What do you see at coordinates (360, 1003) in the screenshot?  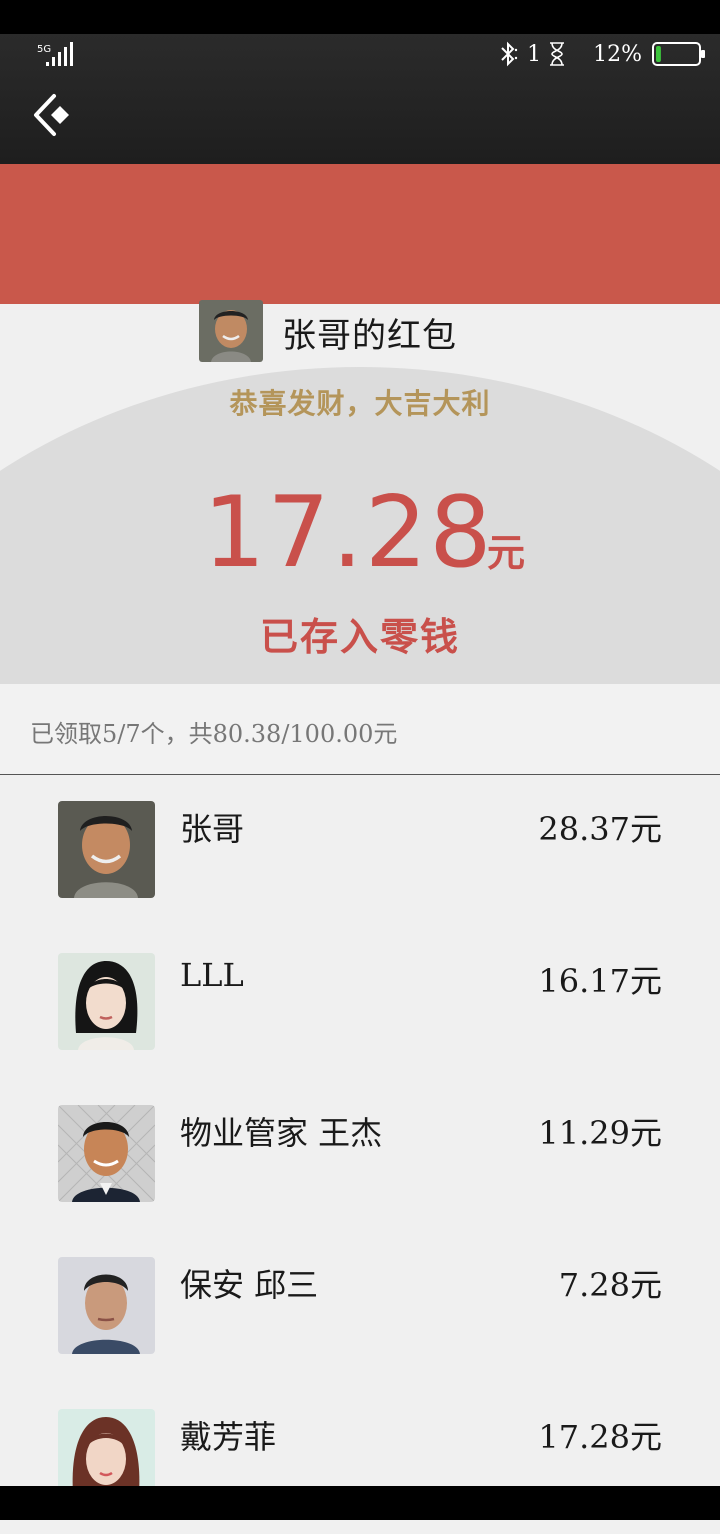 I see `list-item: LLL 16.17元` at bounding box center [360, 1003].